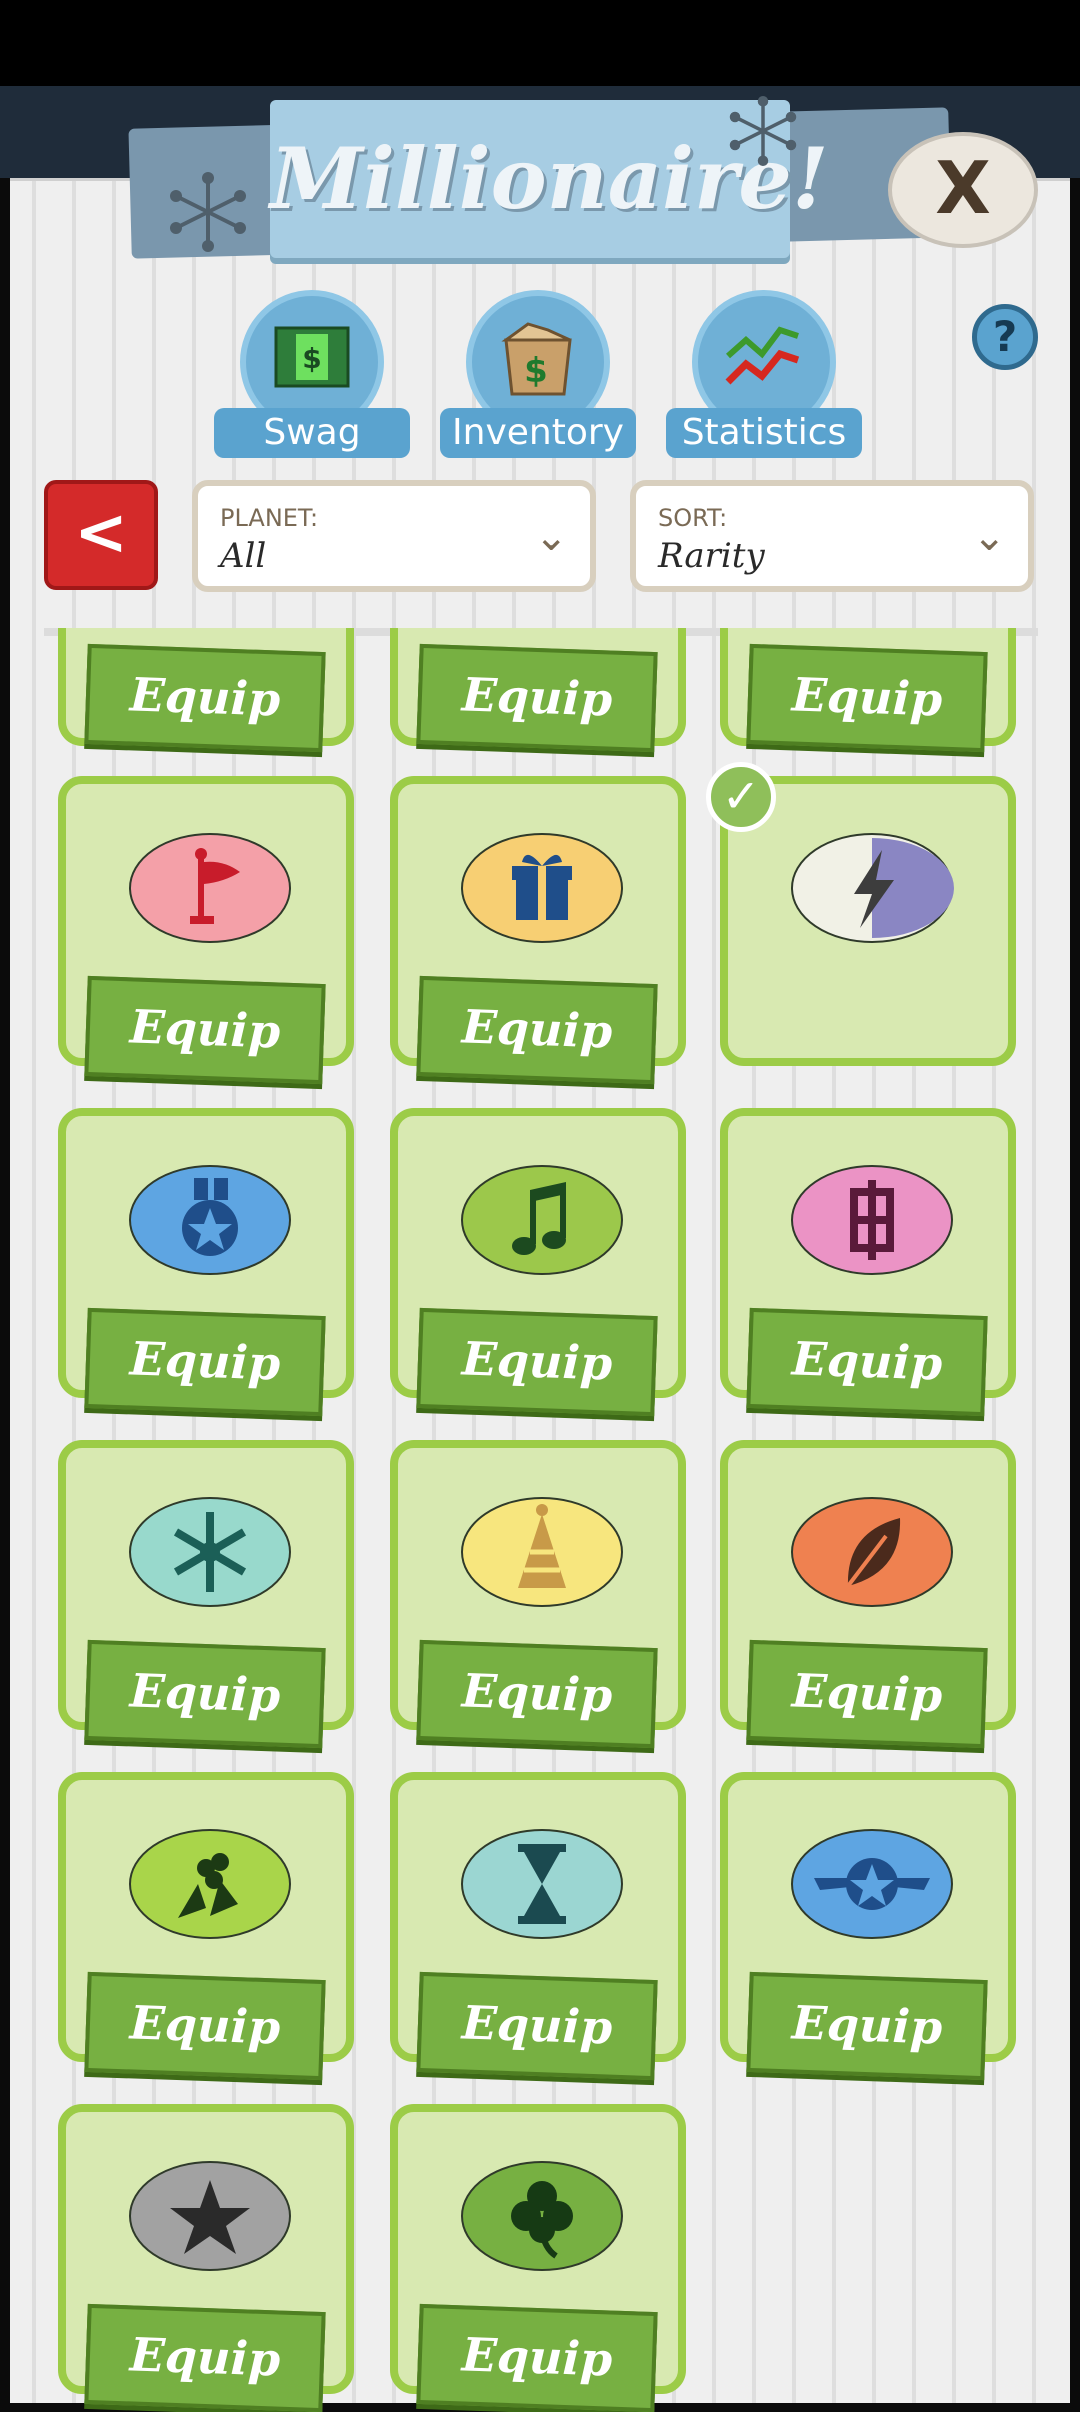  I want to click on tab-label: Swag, so click(312, 433).